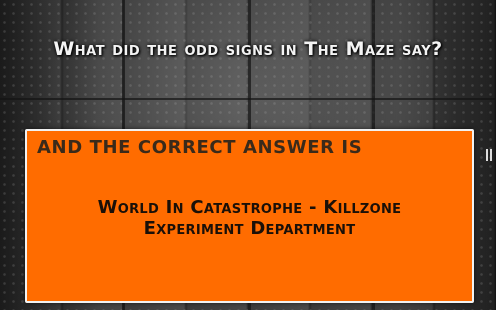 The height and width of the screenshot is (310, 496). I want to click on pause-icon, so click(490, 155).